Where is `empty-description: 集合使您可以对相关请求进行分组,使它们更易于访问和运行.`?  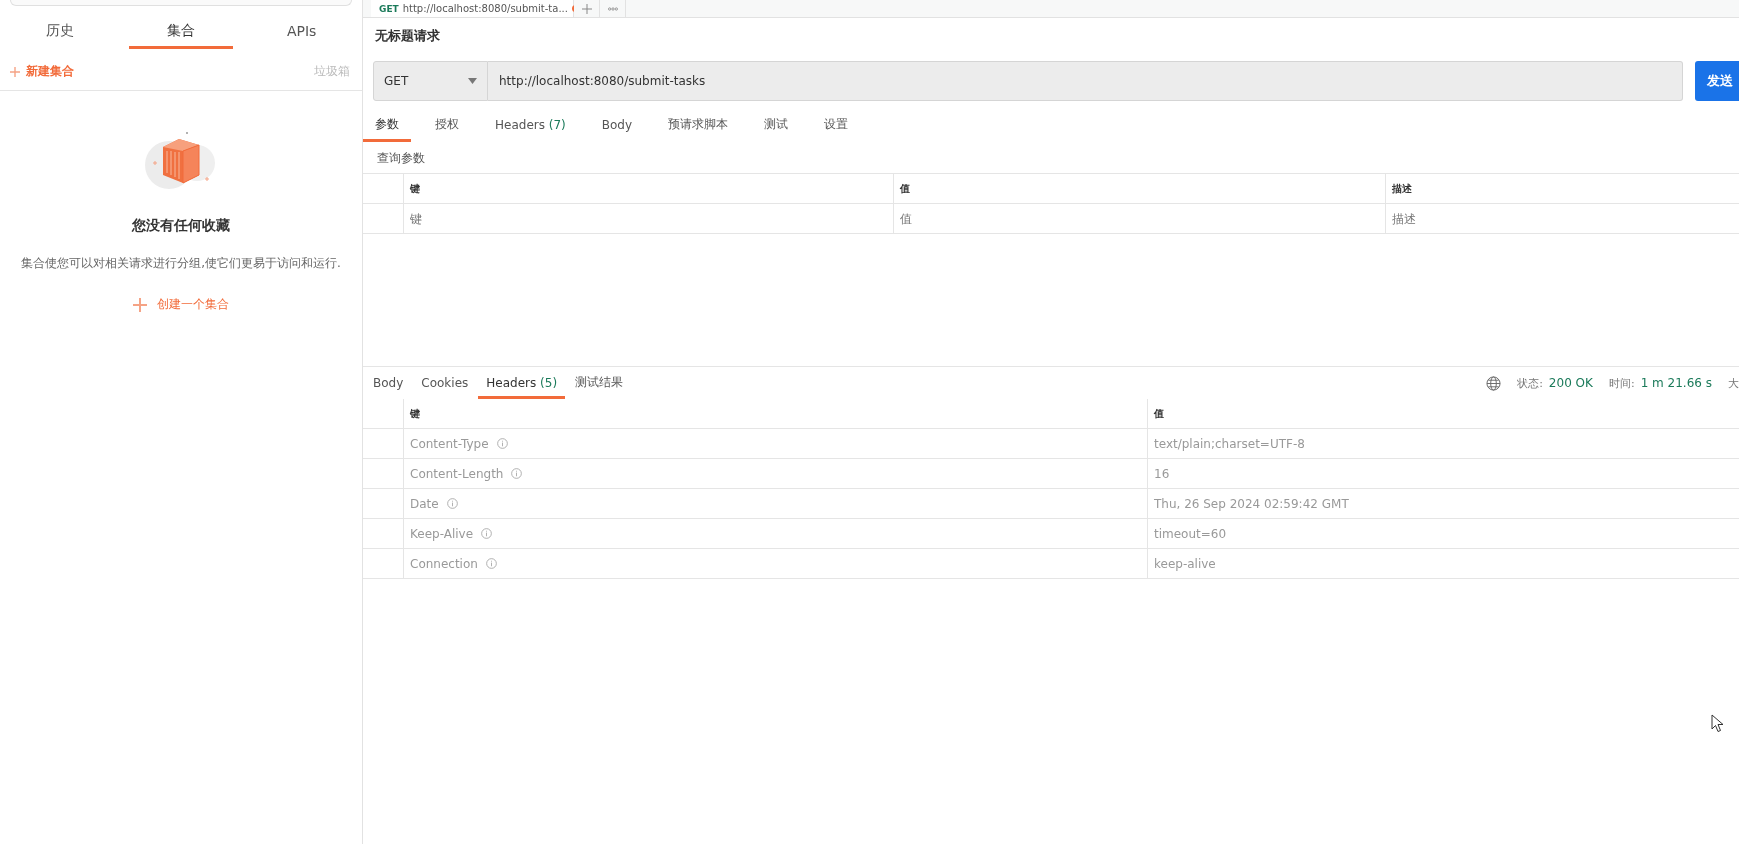
empty-description: 集合使您可以对相关请求进行分组,使它们更易于访问和运行. is located at coordinates (181, 263).